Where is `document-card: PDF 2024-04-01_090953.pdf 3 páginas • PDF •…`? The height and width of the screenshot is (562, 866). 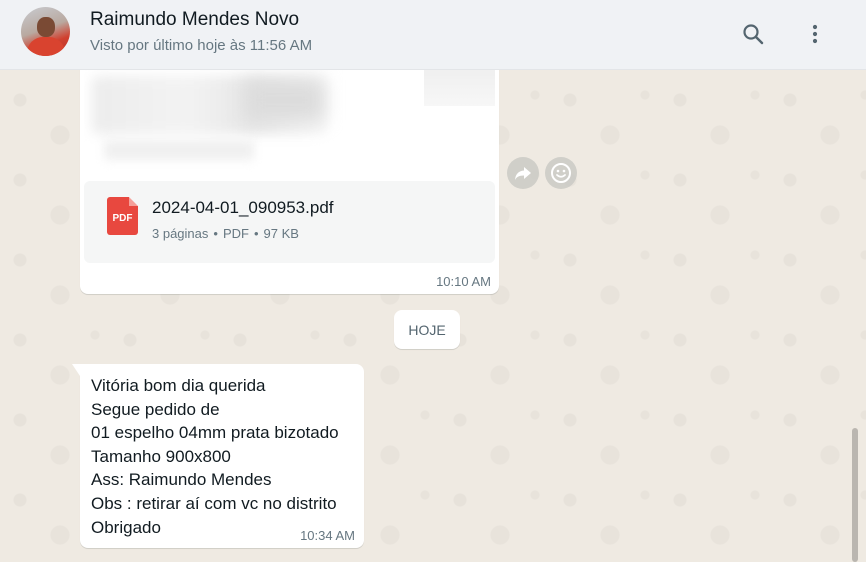 document-card: PDF 2024-04-01_090953.pdf 3 páginas • PDF •… is located at coordinates (289, 222).